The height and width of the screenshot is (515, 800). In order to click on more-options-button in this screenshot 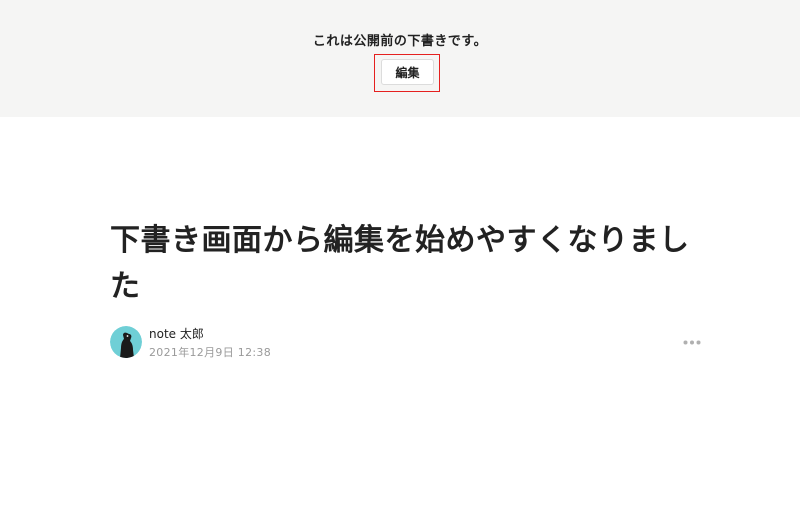, I will do `click(692, 342)`.